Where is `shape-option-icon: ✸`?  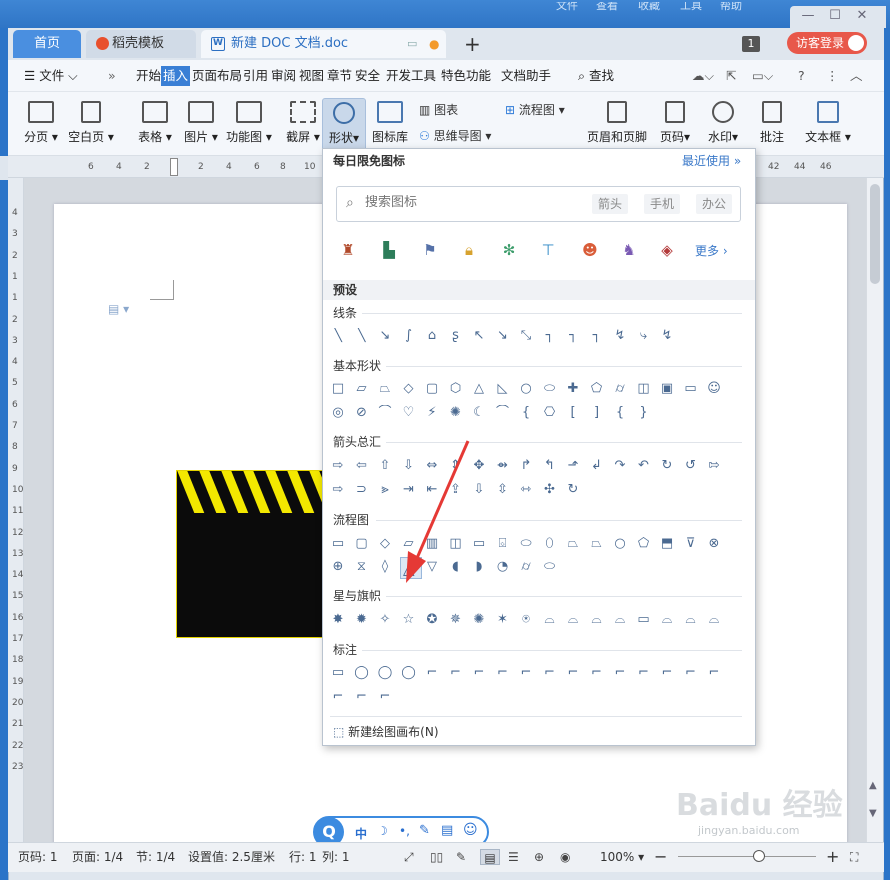
shape-option-icon: ✸ is located at coordinates (338, 620).